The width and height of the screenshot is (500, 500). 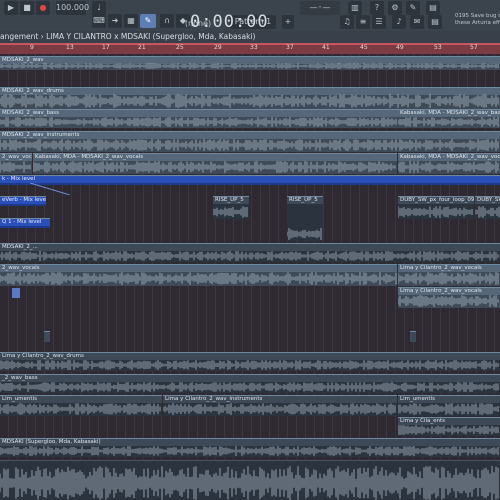 What do you see at coordinates (199, 113) in the screenshot?
I see `clip-label: MDSAKI_2_wav_bass` at bounding box center [199, 113].